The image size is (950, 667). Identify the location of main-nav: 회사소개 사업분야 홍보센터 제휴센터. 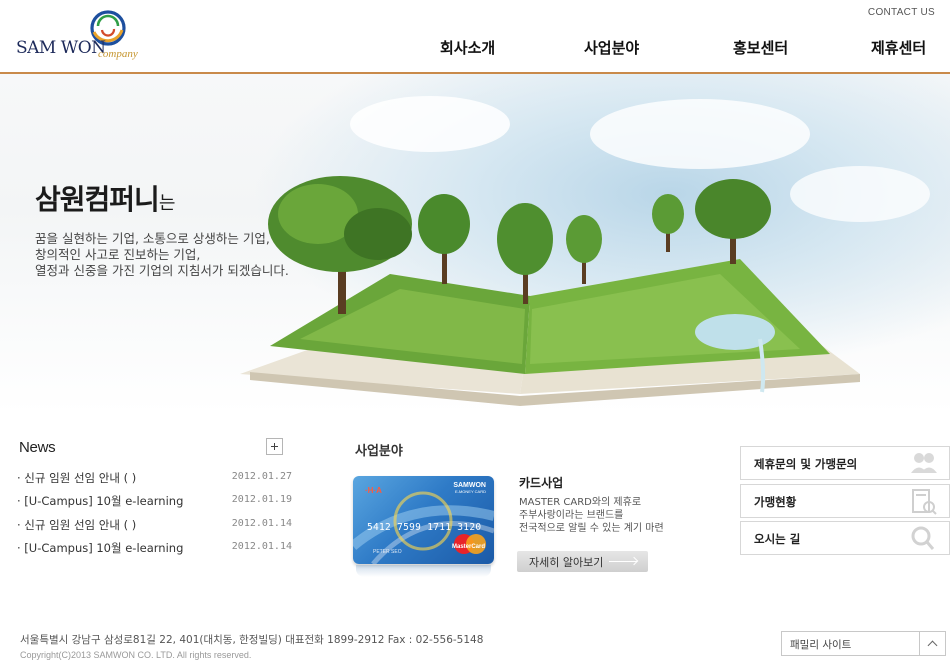
(475, 48).